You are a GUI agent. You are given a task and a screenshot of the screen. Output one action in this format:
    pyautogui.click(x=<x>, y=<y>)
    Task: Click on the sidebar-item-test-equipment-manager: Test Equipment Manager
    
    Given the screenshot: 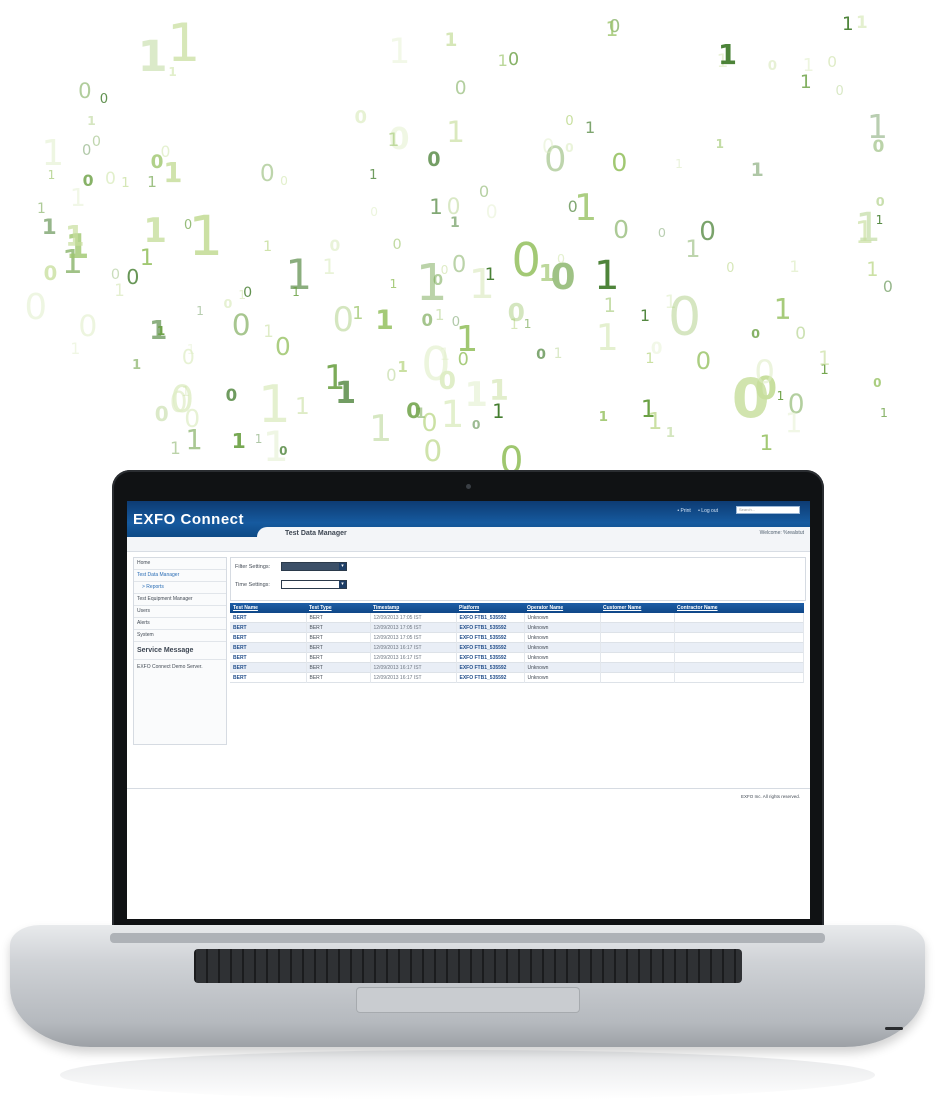 What is the action you would take?
    pyautogui.click(x=180, y=600)
    